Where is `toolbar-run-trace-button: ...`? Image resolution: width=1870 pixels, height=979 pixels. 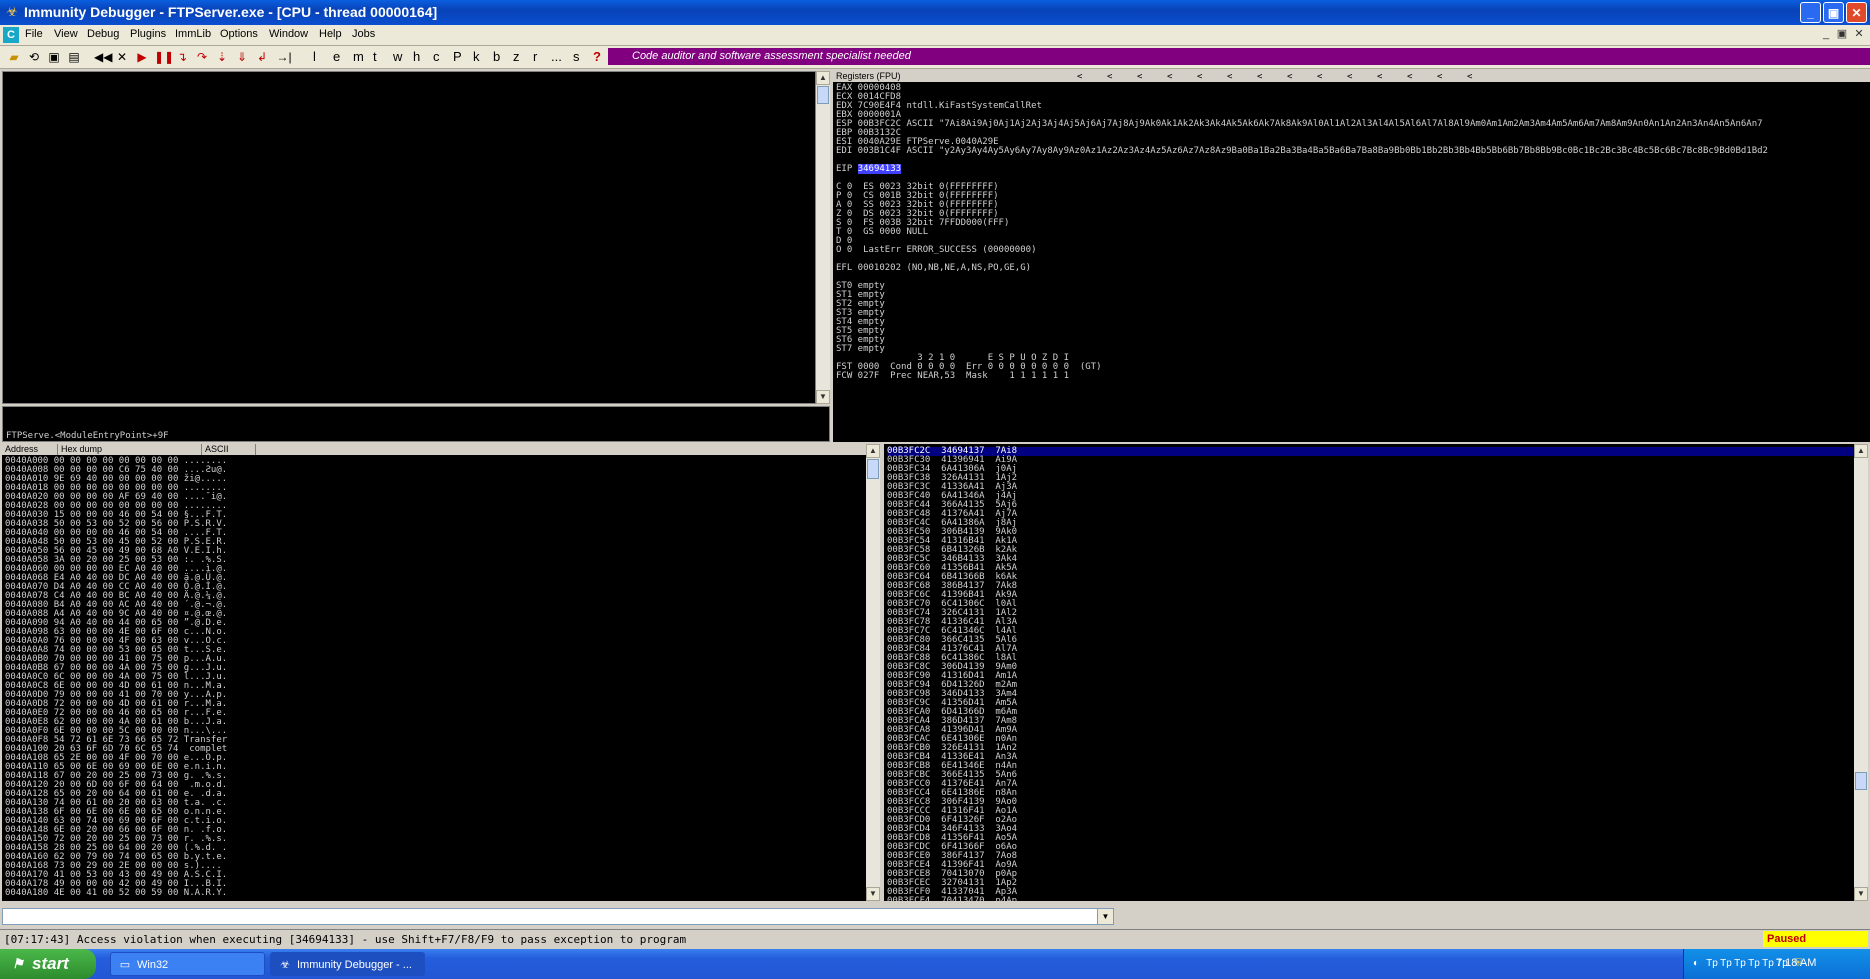 toolbar-run-trace-button: ... is located at coordinates (556, 57).